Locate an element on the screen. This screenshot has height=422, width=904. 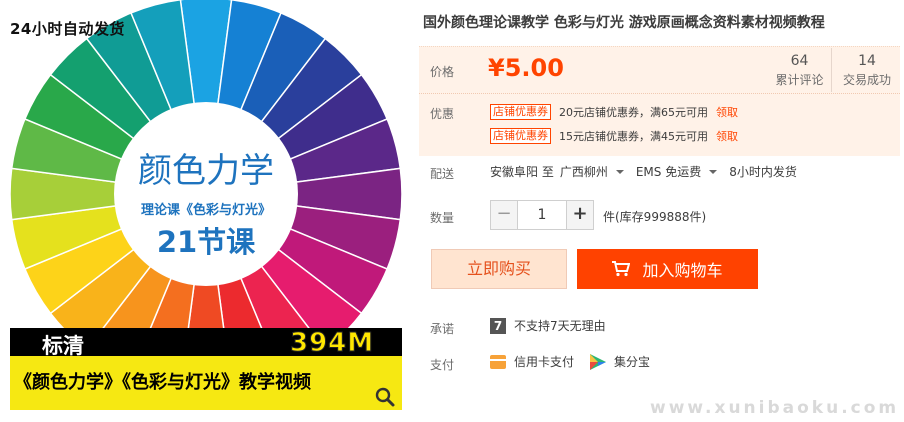
quantity-decrease-button: − is located at coordinates (504, 215).